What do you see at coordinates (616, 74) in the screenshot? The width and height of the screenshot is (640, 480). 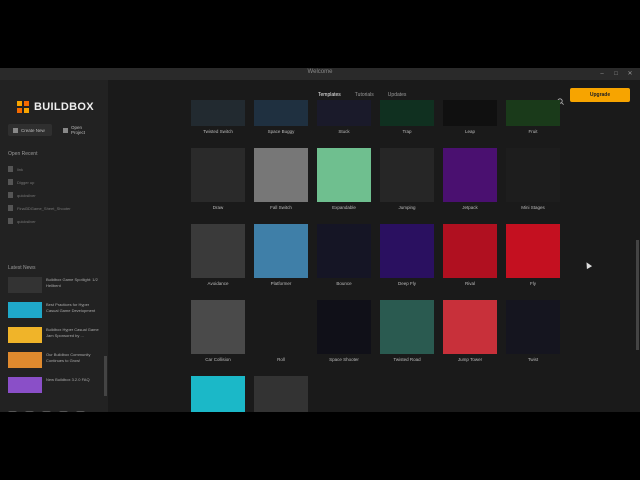 I see `maximize-icon: □` at bounding box center [616, 74].